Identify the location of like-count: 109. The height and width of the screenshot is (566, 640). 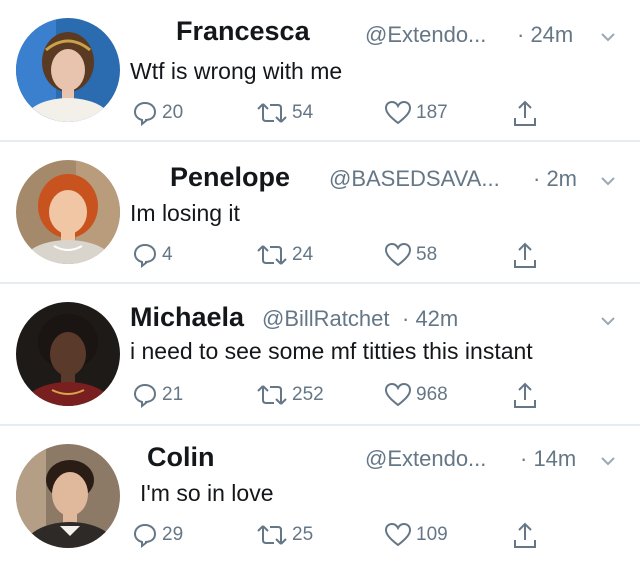
(432, 534).